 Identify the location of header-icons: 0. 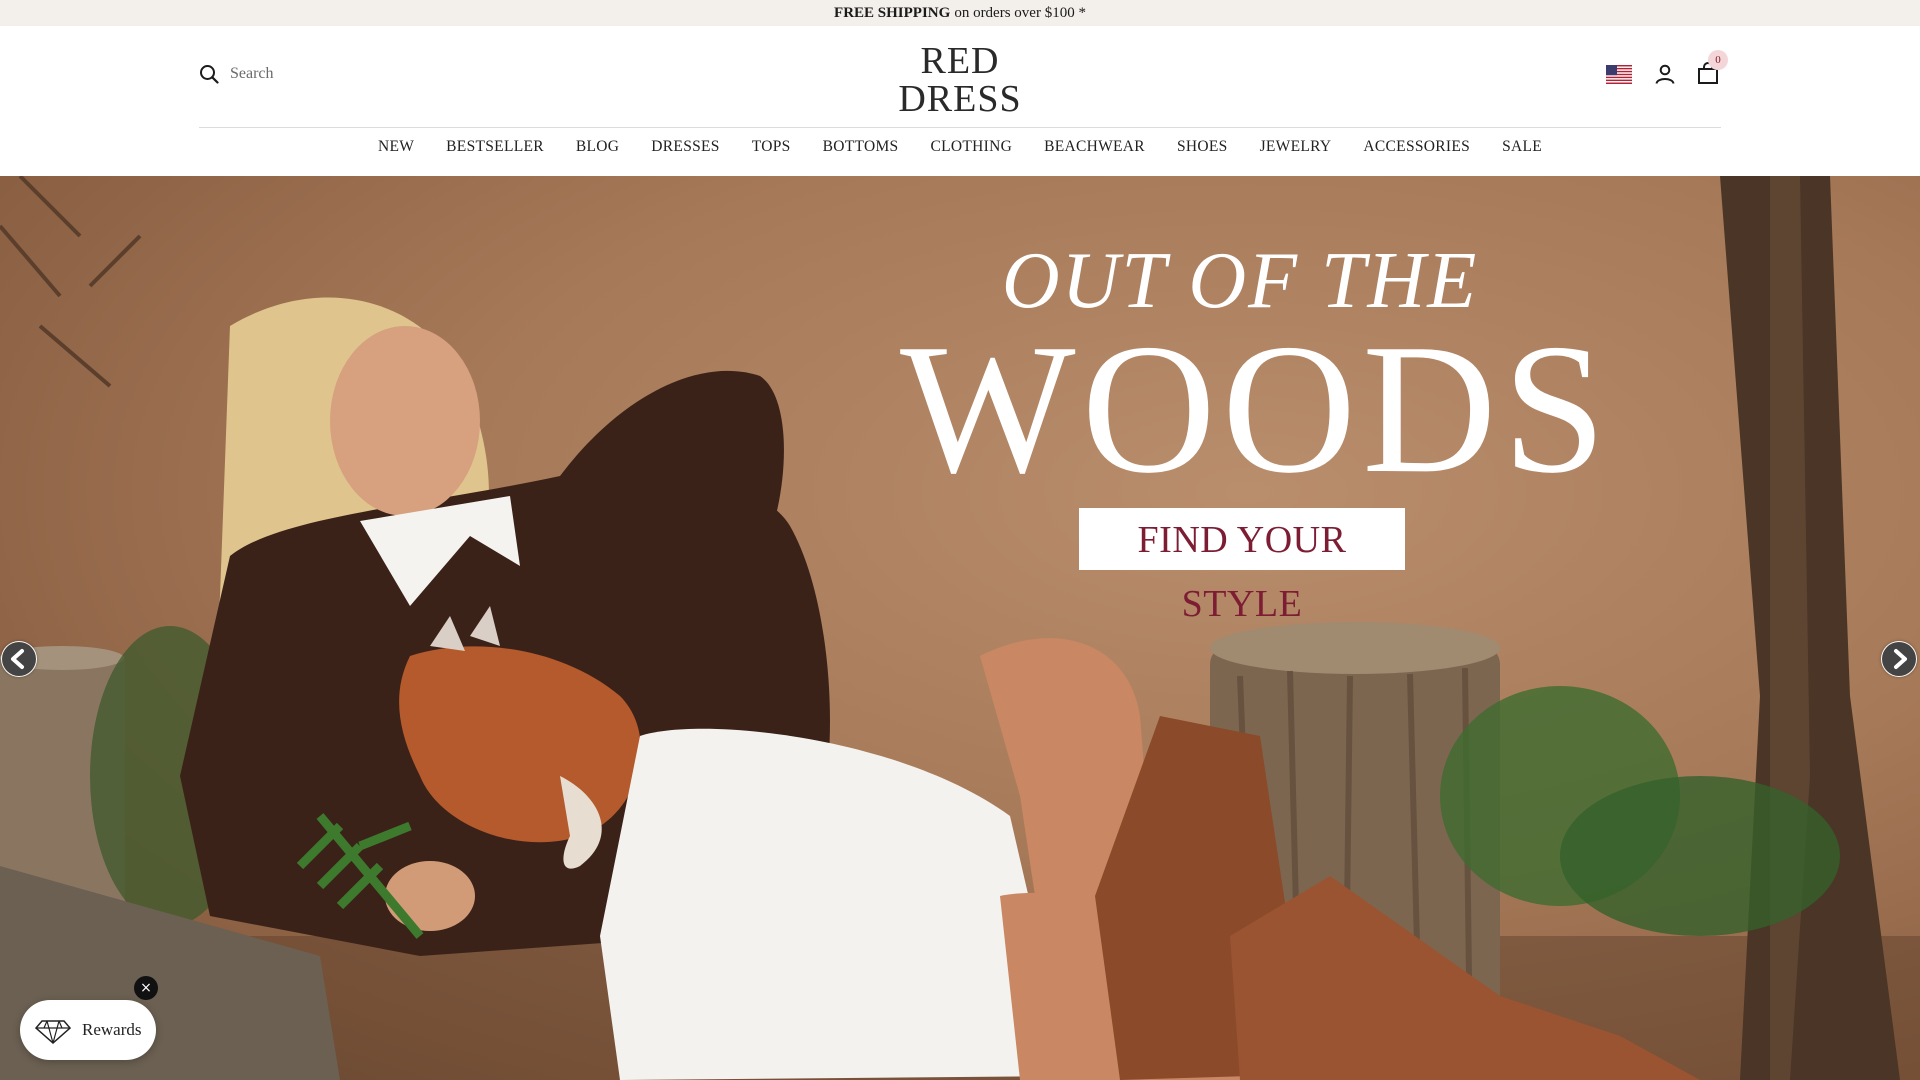
(1667, 68).